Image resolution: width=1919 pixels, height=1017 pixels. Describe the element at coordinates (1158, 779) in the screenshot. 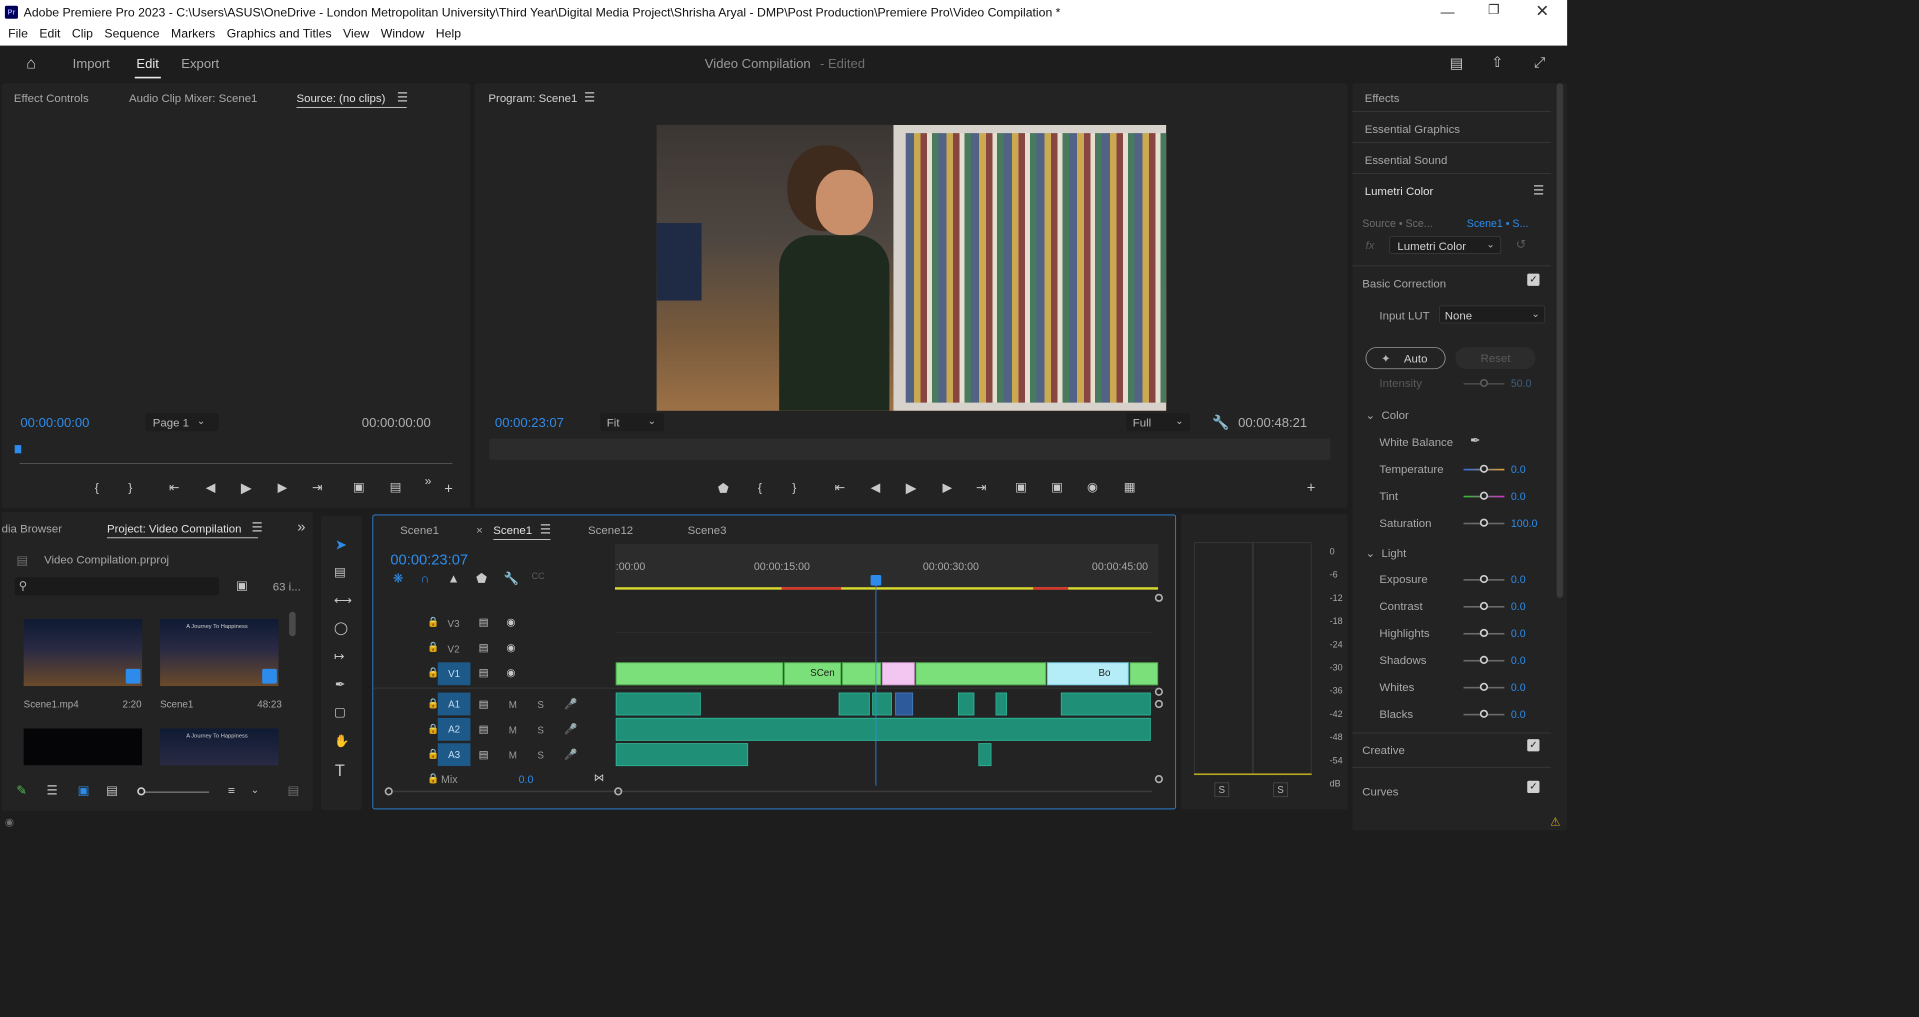

I see `timeline-scroll-bottom` at that location.